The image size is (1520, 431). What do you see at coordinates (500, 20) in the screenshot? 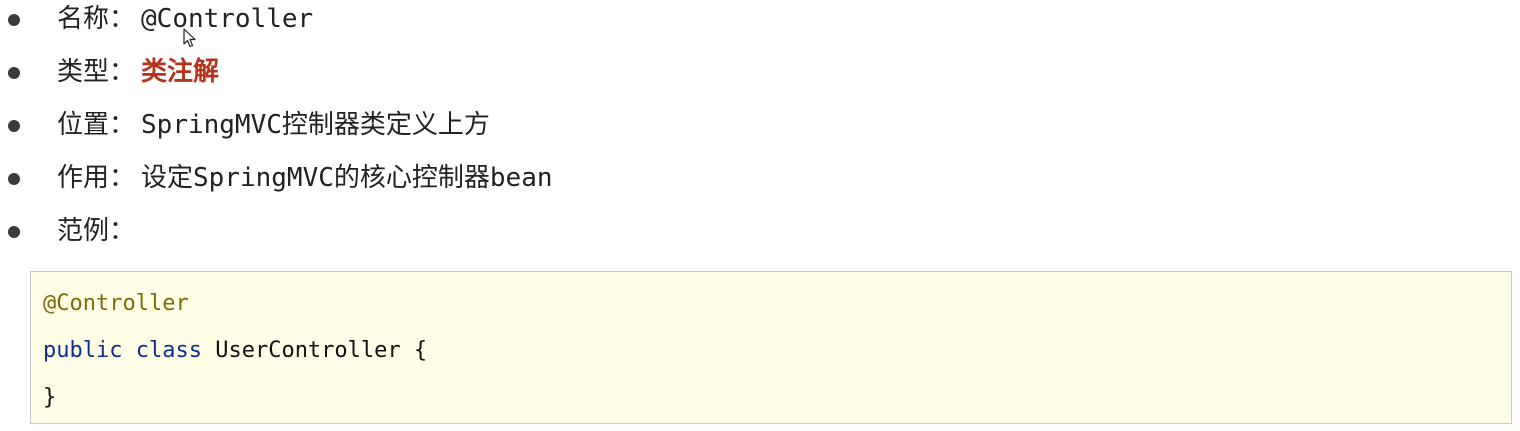
I see `list-item-name: 名称： @Controller` at bounding box center [500, 20].